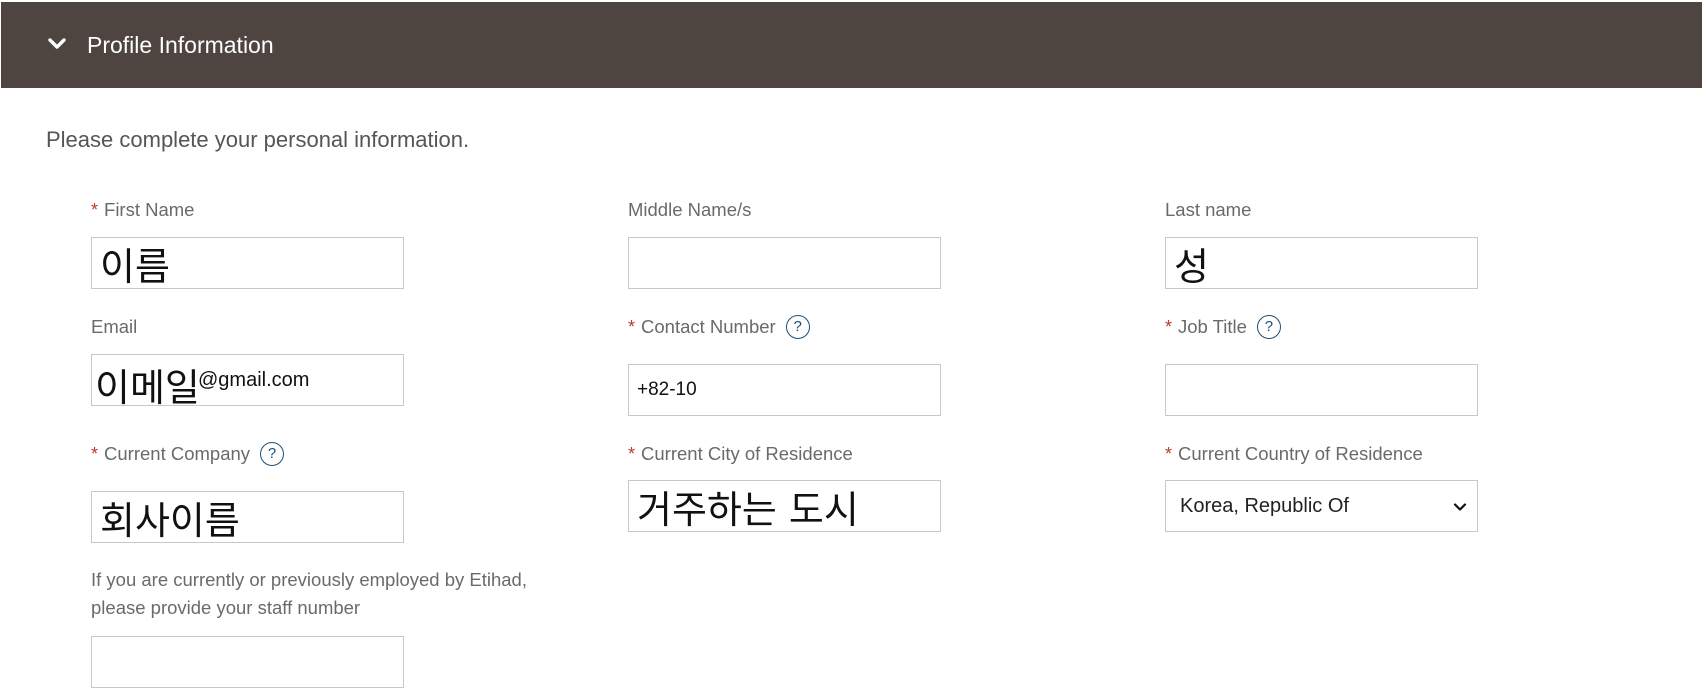  I want to click on last-name-field, so click(1321, 263).